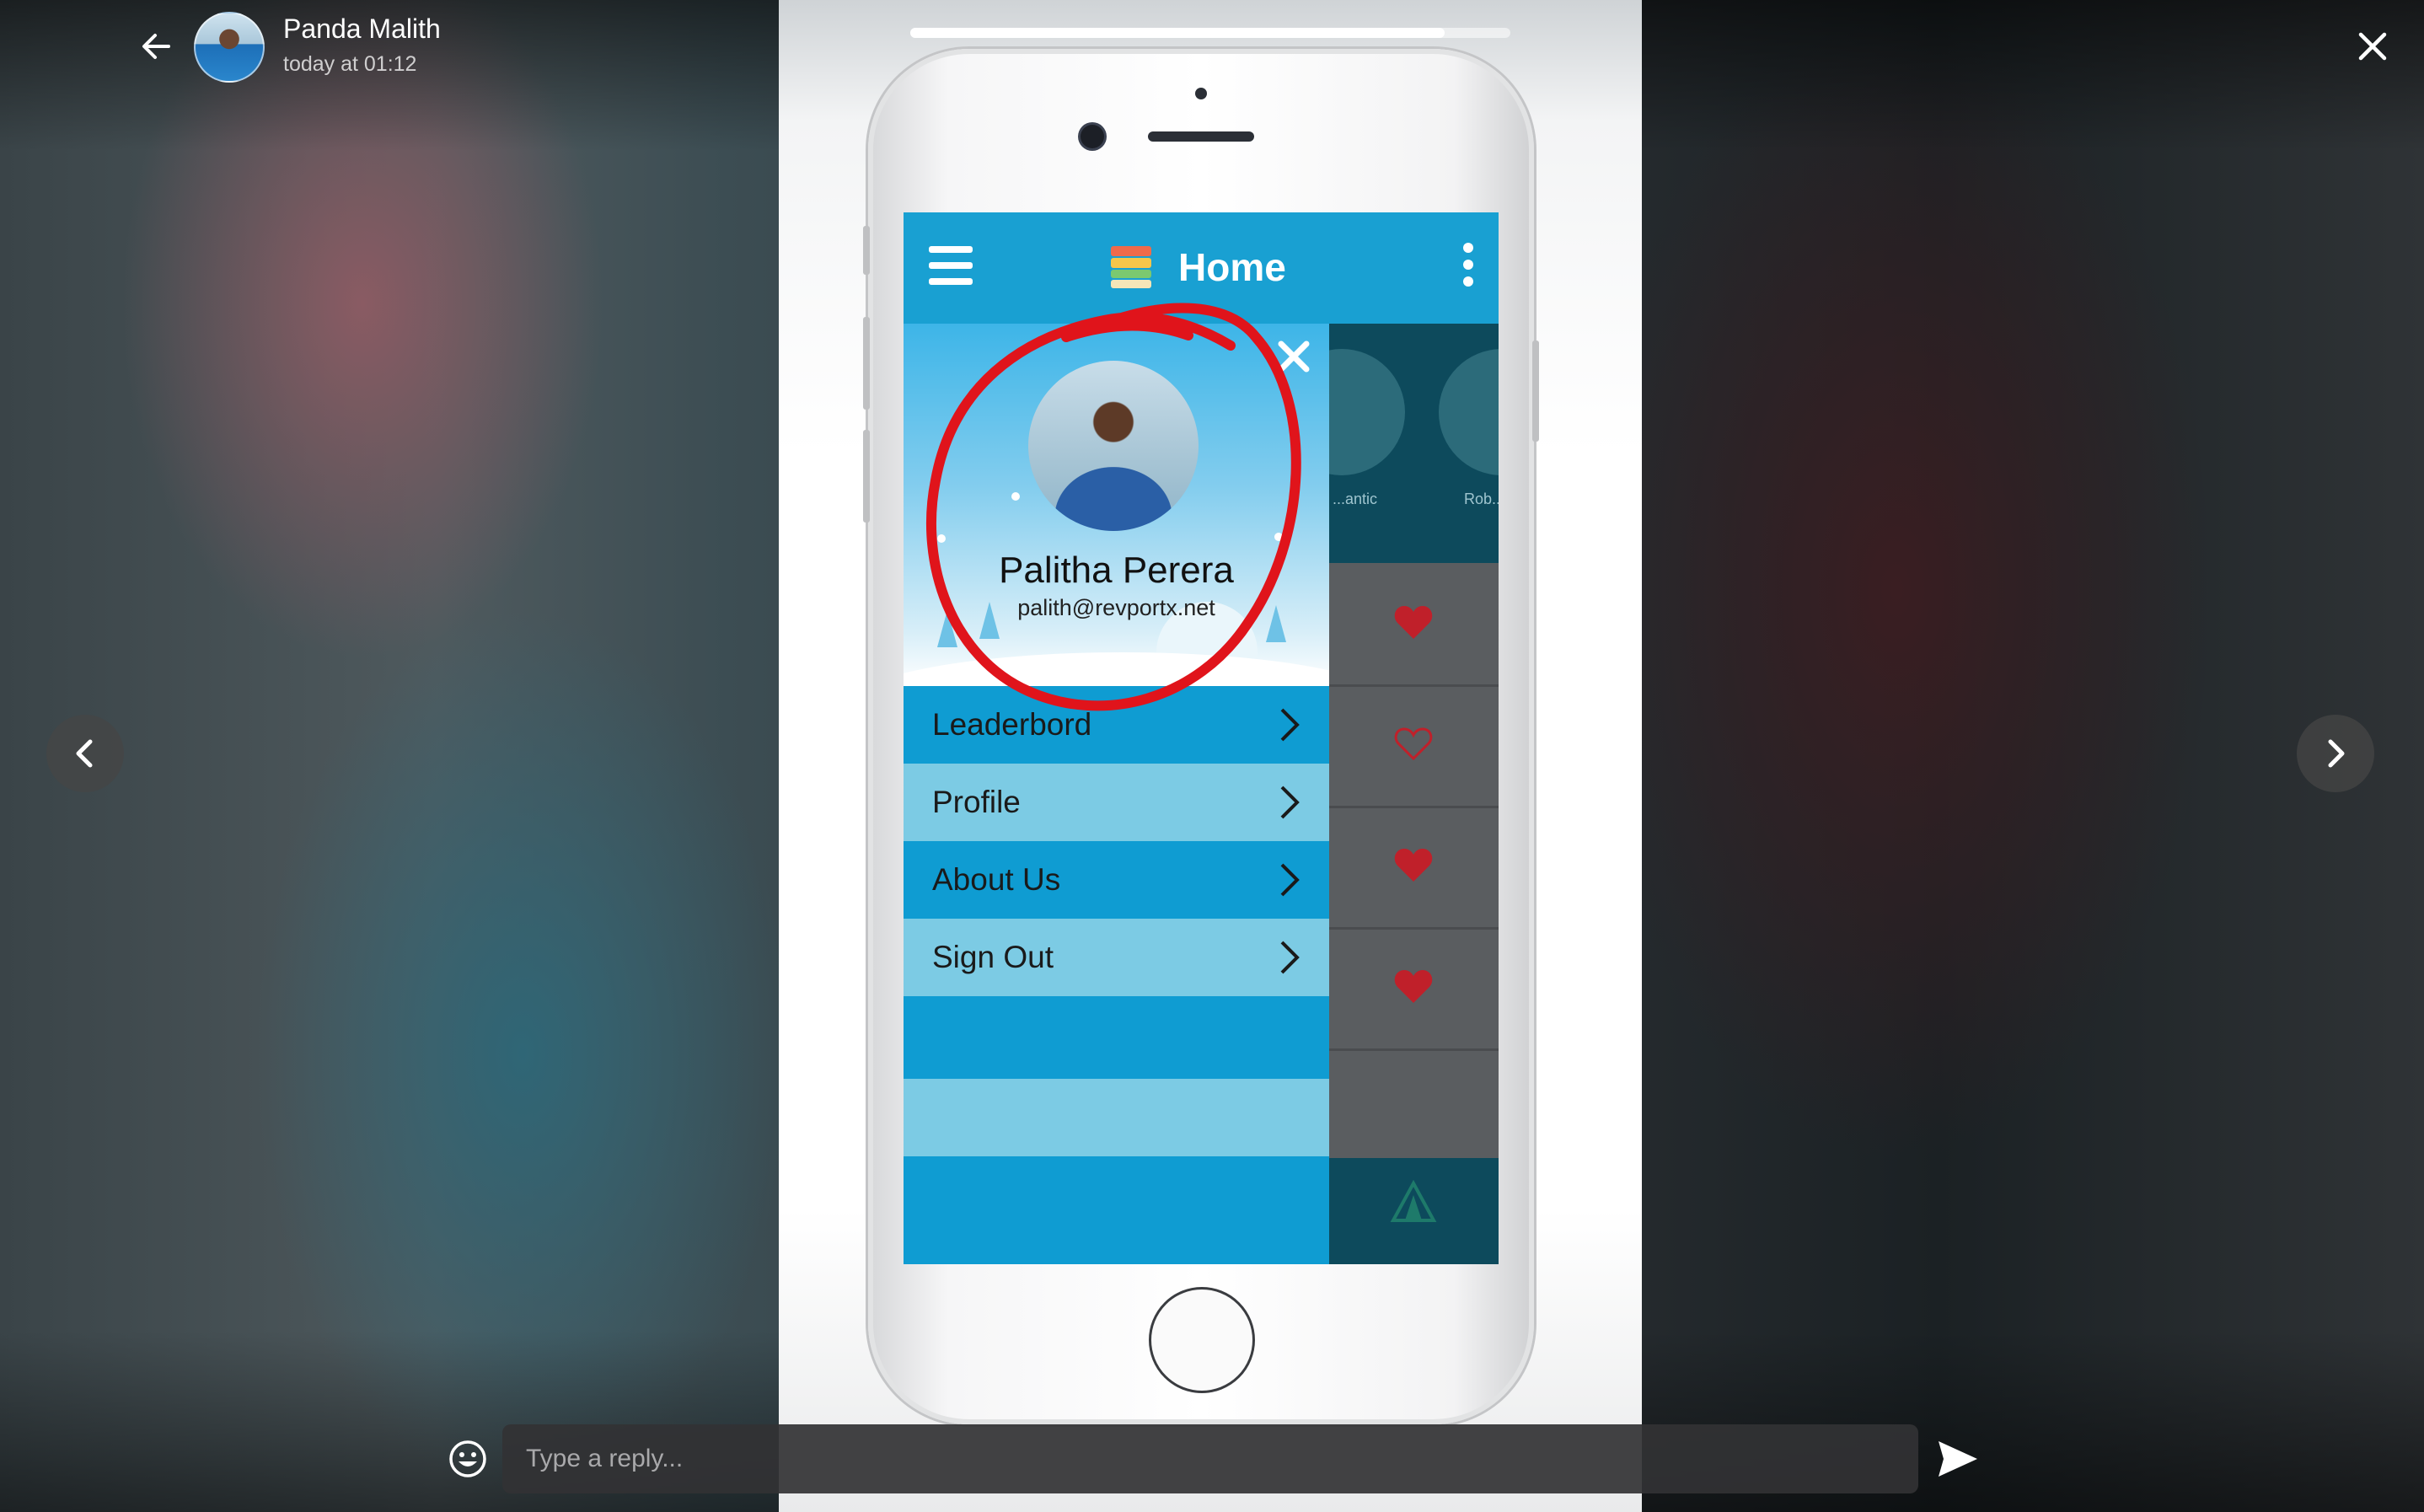 Image resolution: width=2424 pixels, height=1512 pixels. I want to click on menu-item-sign-out: Sign Out, so click(1116, 957).